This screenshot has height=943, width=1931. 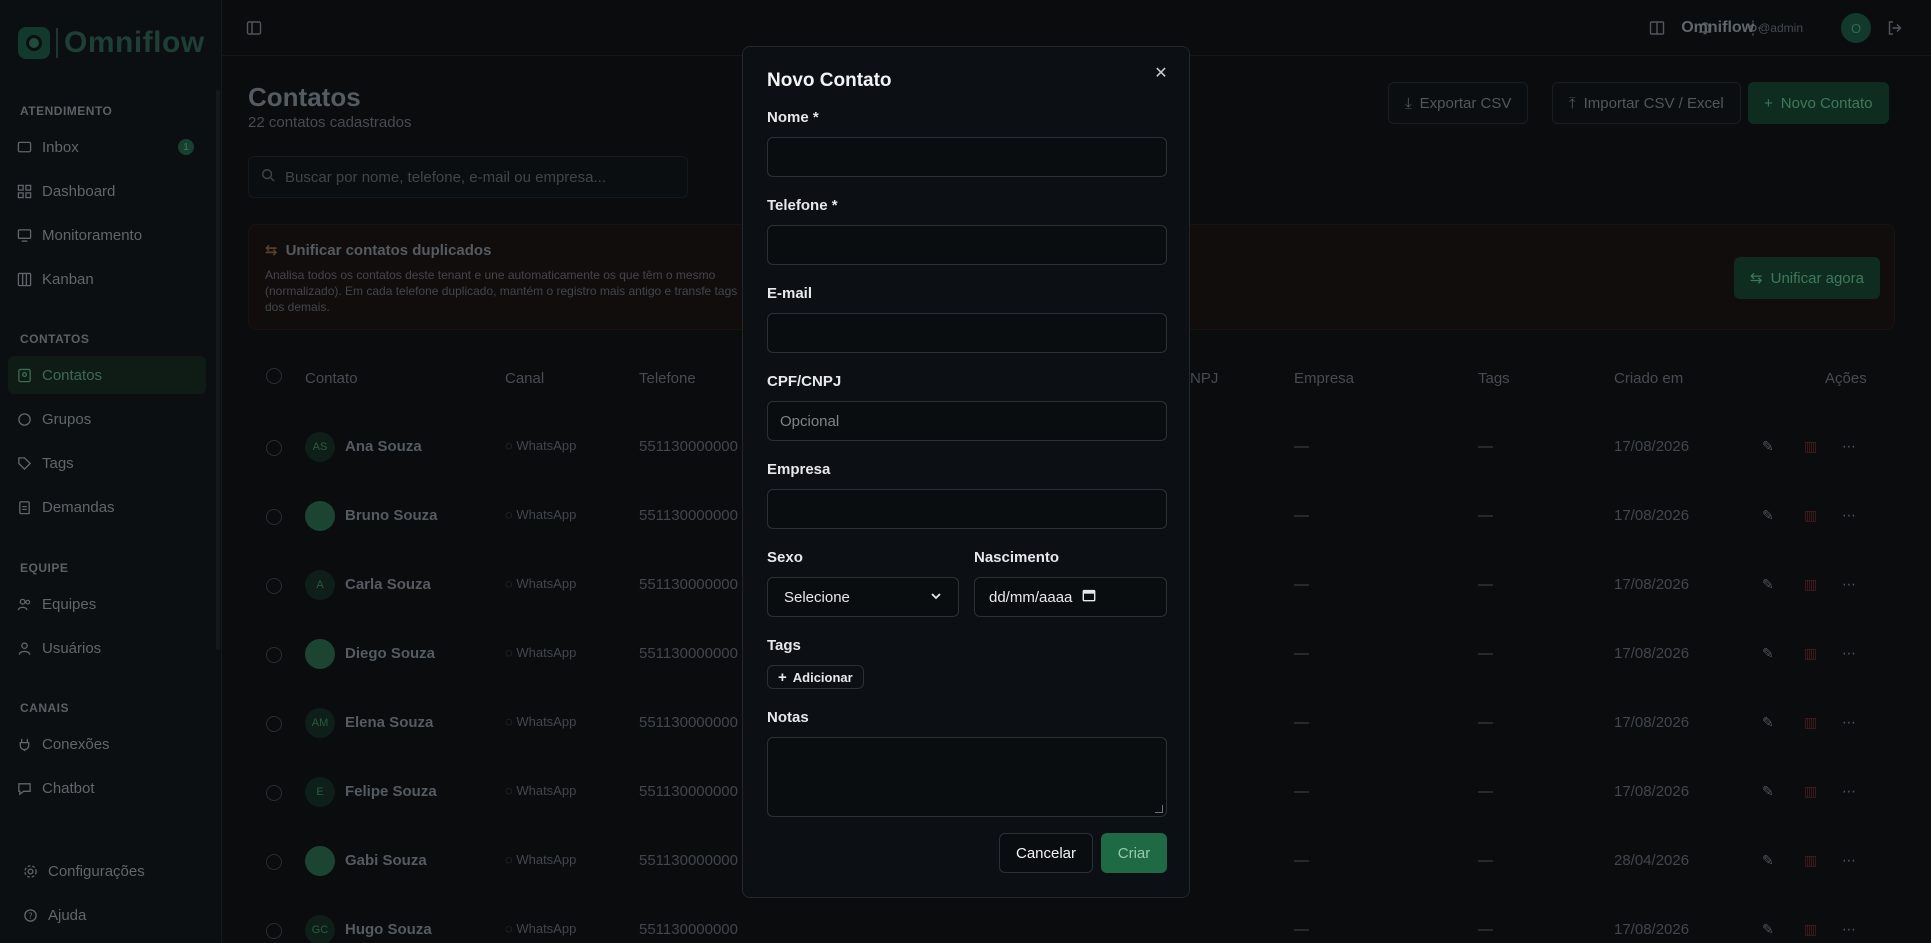 I want to click on contact-name: Felipe Souza, so click(x=391, y=791).